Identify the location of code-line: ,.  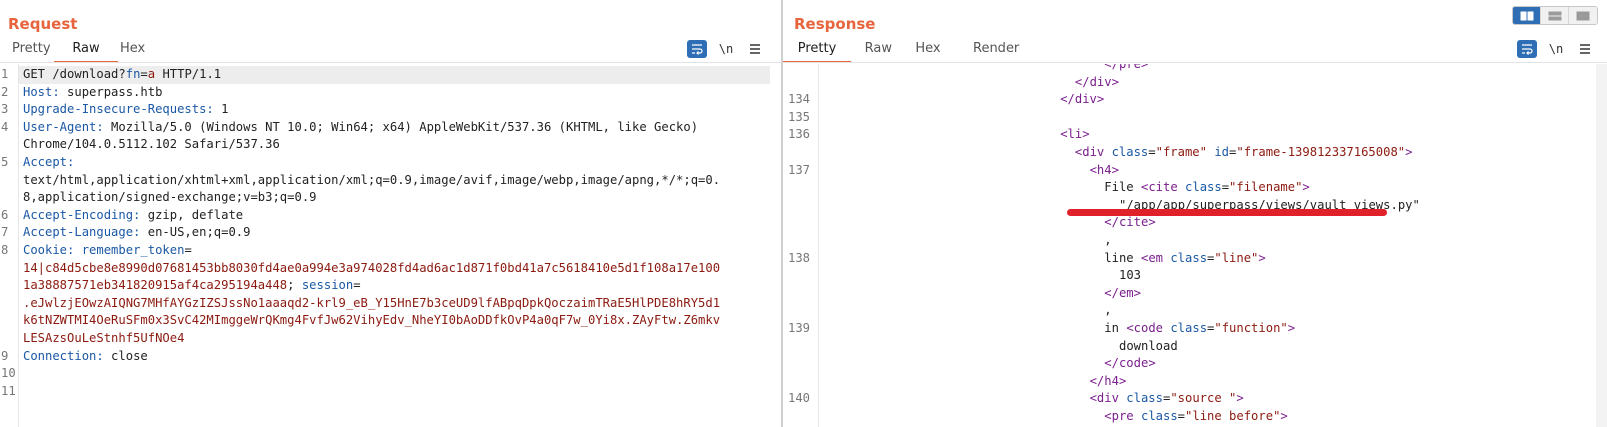
(1195, 241).